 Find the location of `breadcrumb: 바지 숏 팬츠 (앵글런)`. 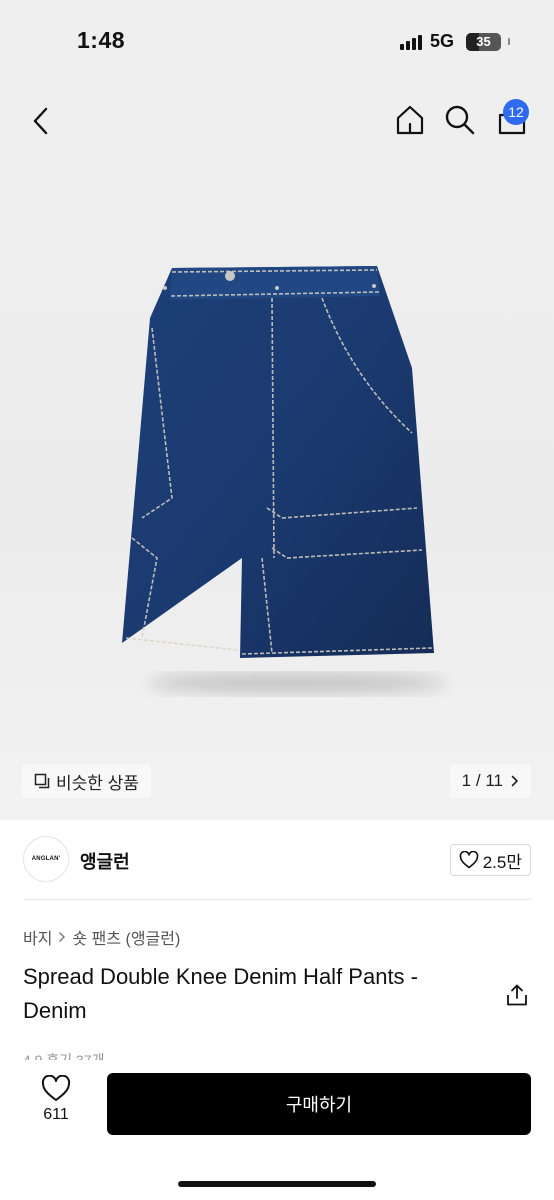

breadcrumb: 바지 숏 팬츠 (앵글런) is located at coordinates (101, 937).